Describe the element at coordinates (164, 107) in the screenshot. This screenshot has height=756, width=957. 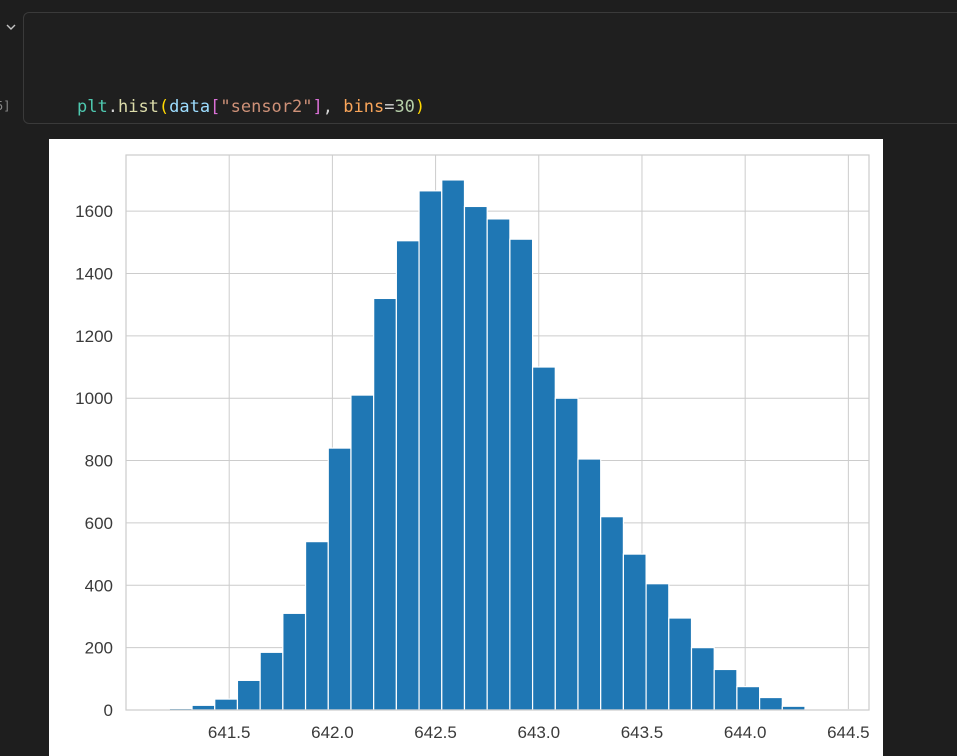
I see `code-token: (` at that location.